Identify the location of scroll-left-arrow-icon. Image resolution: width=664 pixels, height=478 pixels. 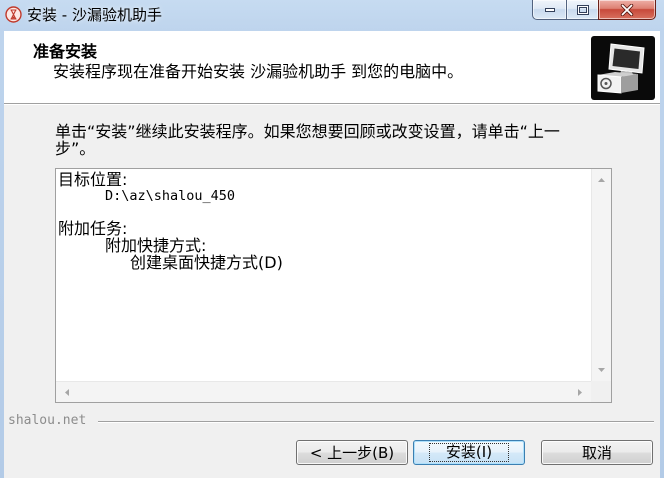
(67, 392).